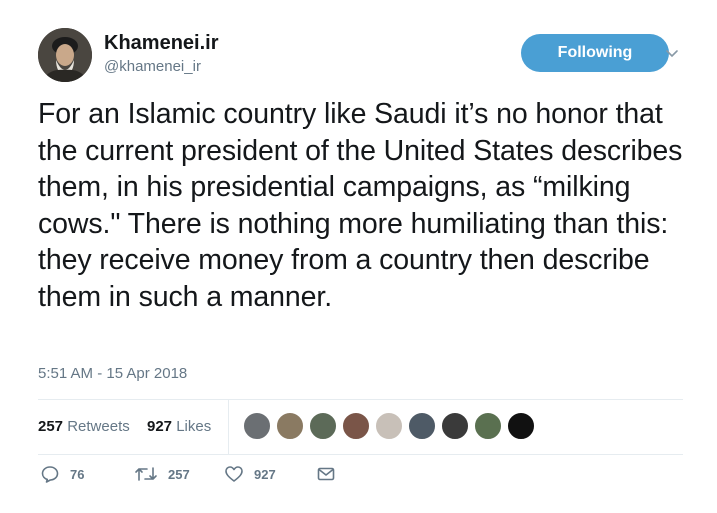 Image resolution: width=717 pixels, height=513 pixels. Describe the element at coordinates (360, 454) in the screenshot. I see `divider` at that location.